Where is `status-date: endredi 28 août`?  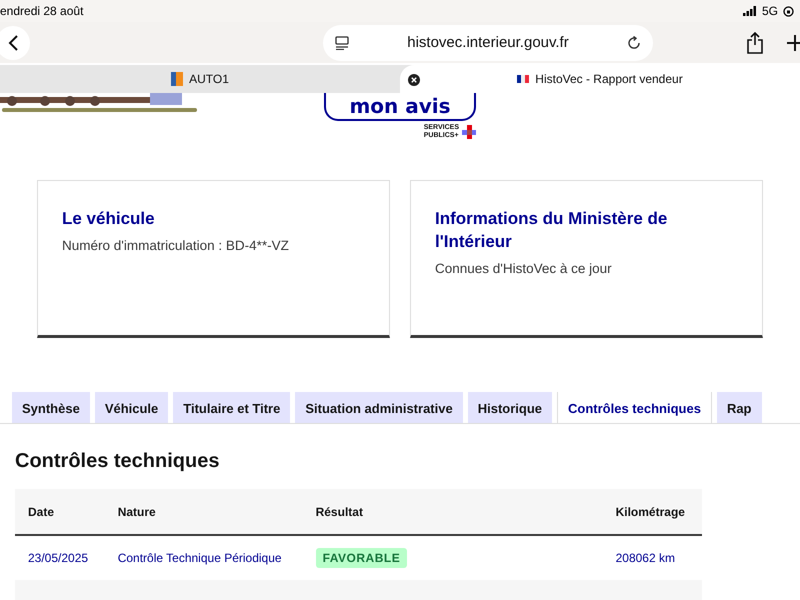
status-date: endredi 28 août is located at coordinates (42, 11).